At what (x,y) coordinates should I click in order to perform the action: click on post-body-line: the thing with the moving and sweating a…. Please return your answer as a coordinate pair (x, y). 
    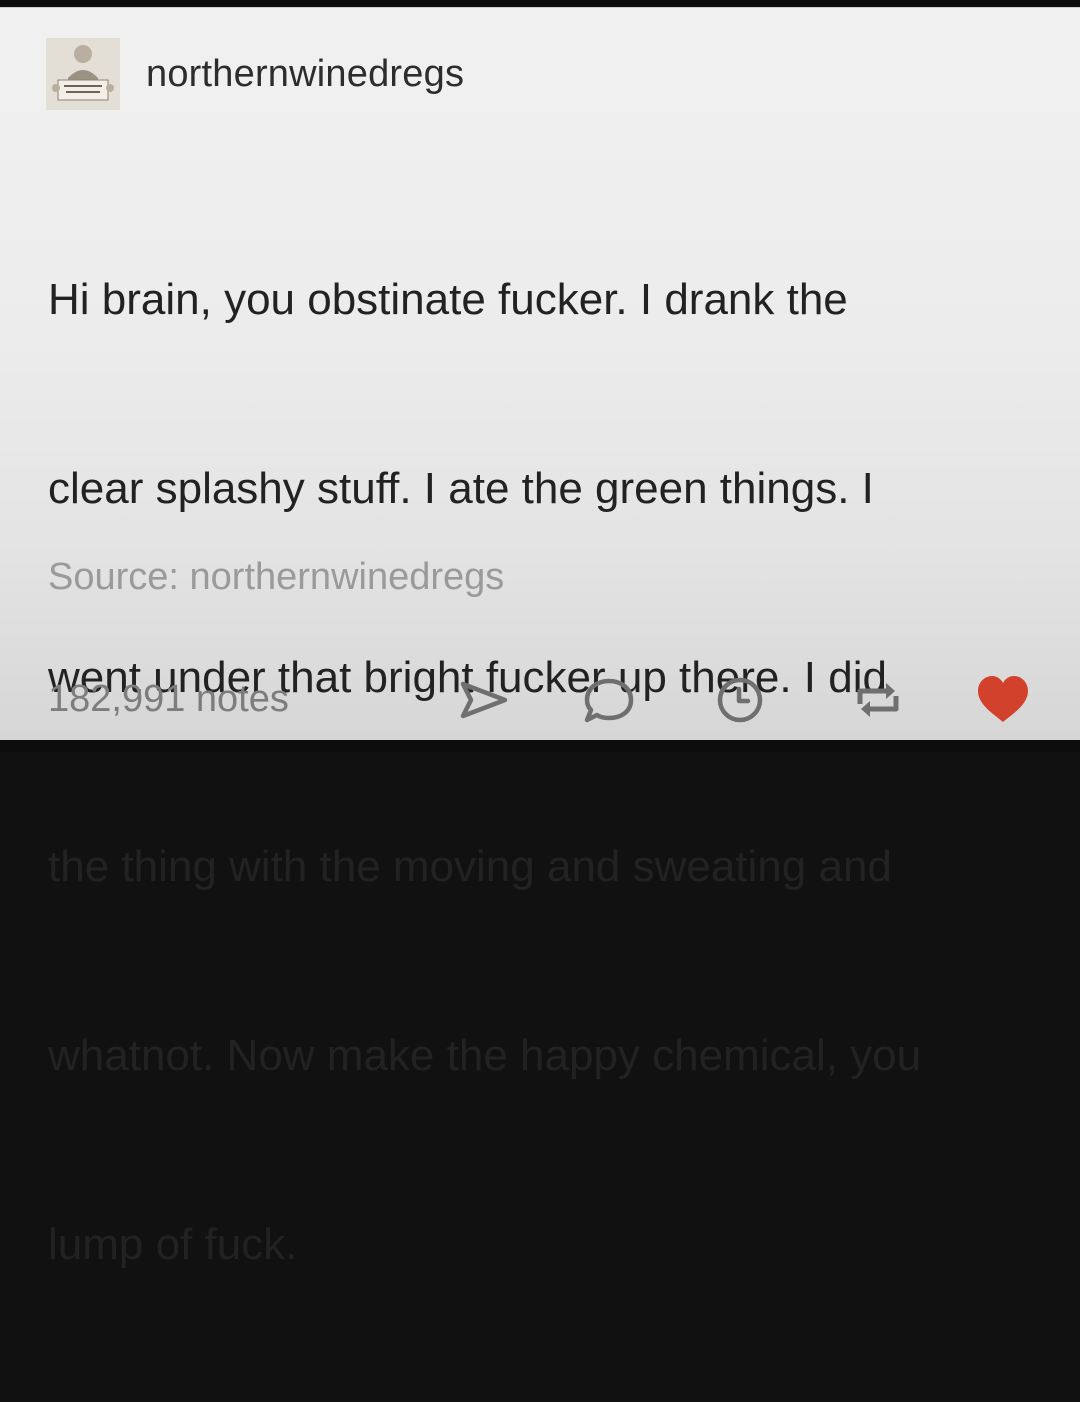
    Looking at the image, I should click on (470, 866).